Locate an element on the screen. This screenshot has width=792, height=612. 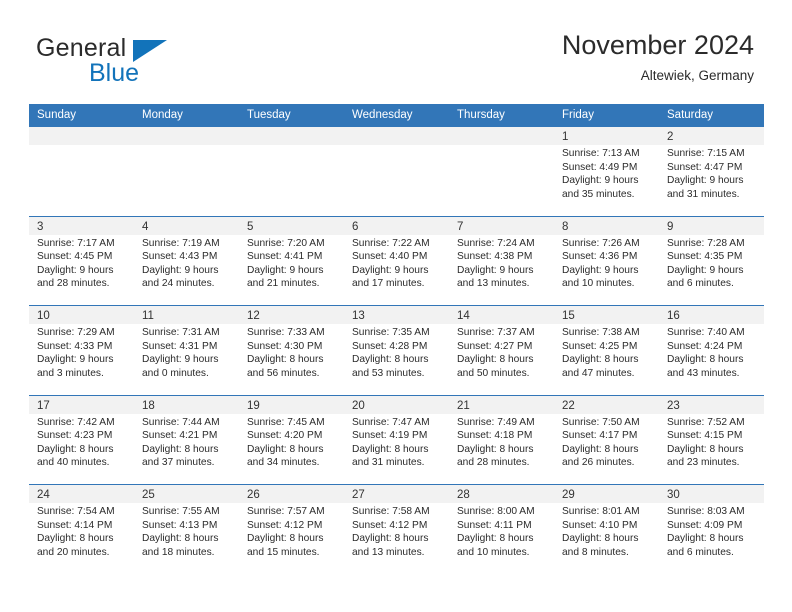
day-number: 4 is located at coordinates (145, 226).